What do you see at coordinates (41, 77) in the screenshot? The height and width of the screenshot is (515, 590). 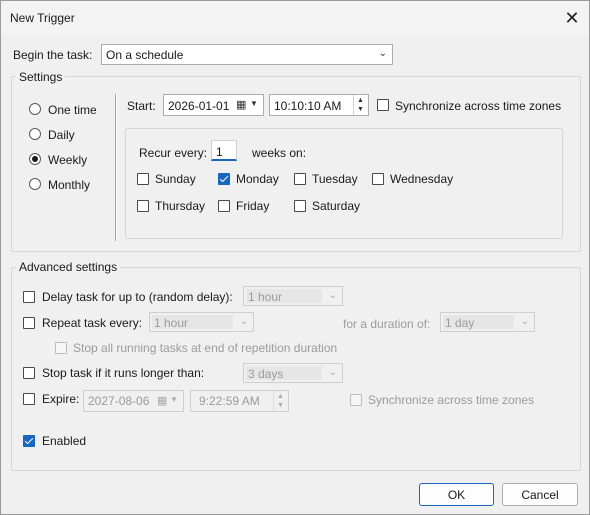 I see `settings-group-title: Settings` at bounding box center [41, 77].